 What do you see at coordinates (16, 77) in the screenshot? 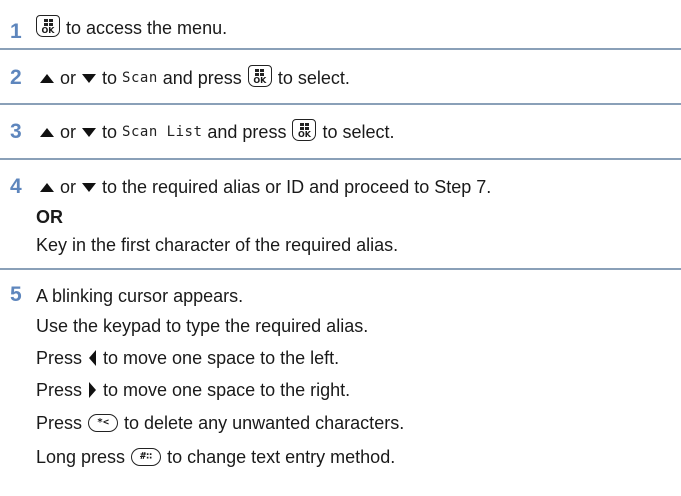
I see `step-number: 2` at bounding box center [16, 77].